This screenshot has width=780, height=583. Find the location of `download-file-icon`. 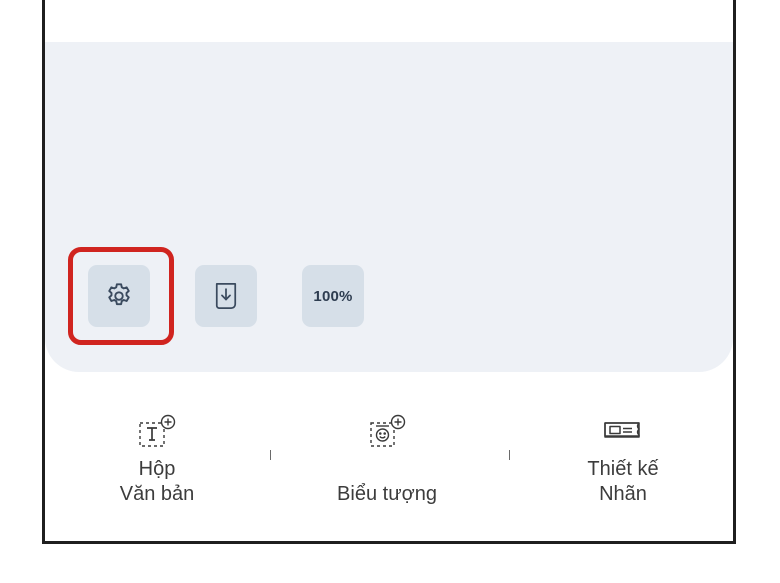

download-file-icon is located at coordinates (226, 296).